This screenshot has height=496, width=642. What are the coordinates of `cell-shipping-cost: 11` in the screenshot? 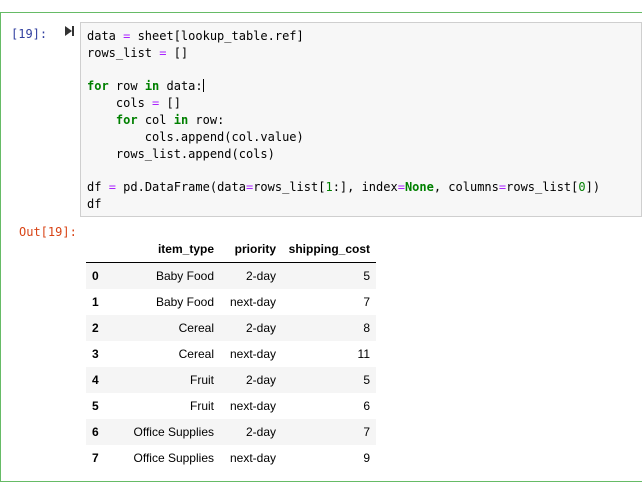 It's located at (363, 354).